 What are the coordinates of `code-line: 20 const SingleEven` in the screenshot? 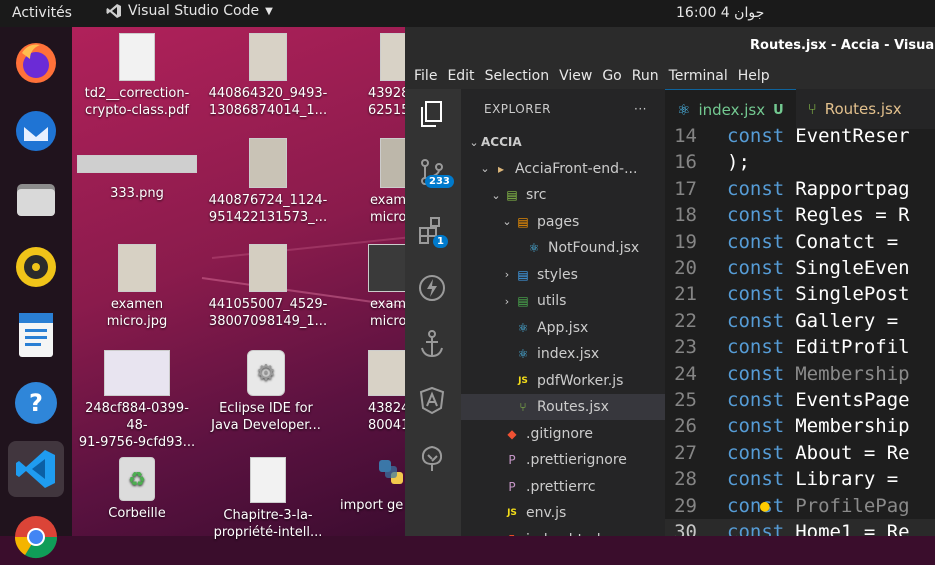 It's located at (800, 268).